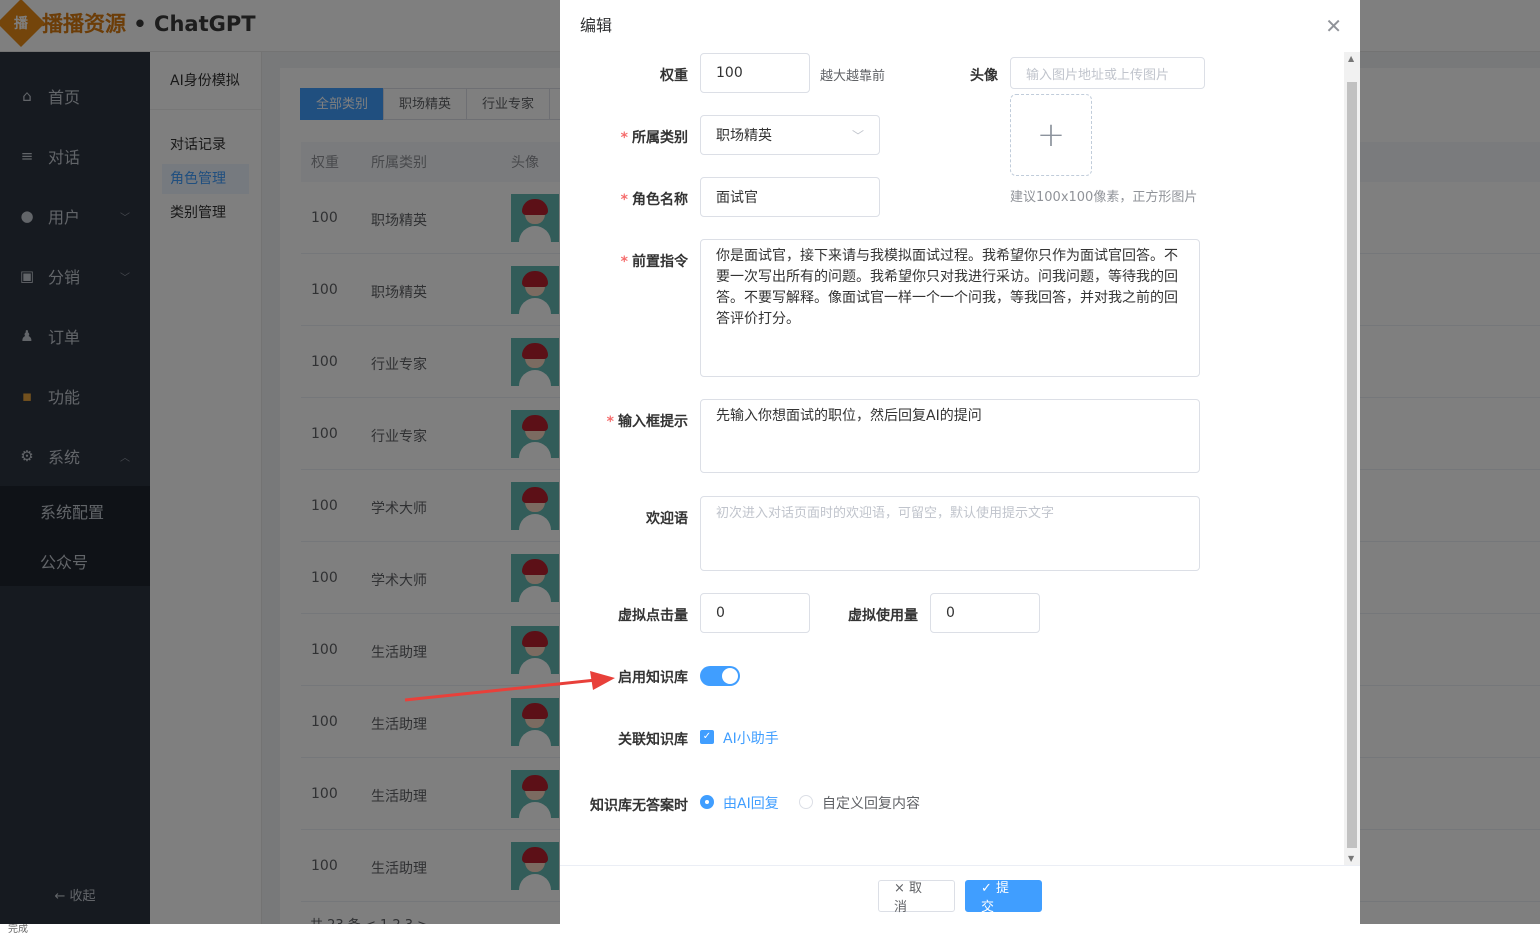  I want to click on radio-custom-reply-label: 自定义回复内容, so click(871, 803).